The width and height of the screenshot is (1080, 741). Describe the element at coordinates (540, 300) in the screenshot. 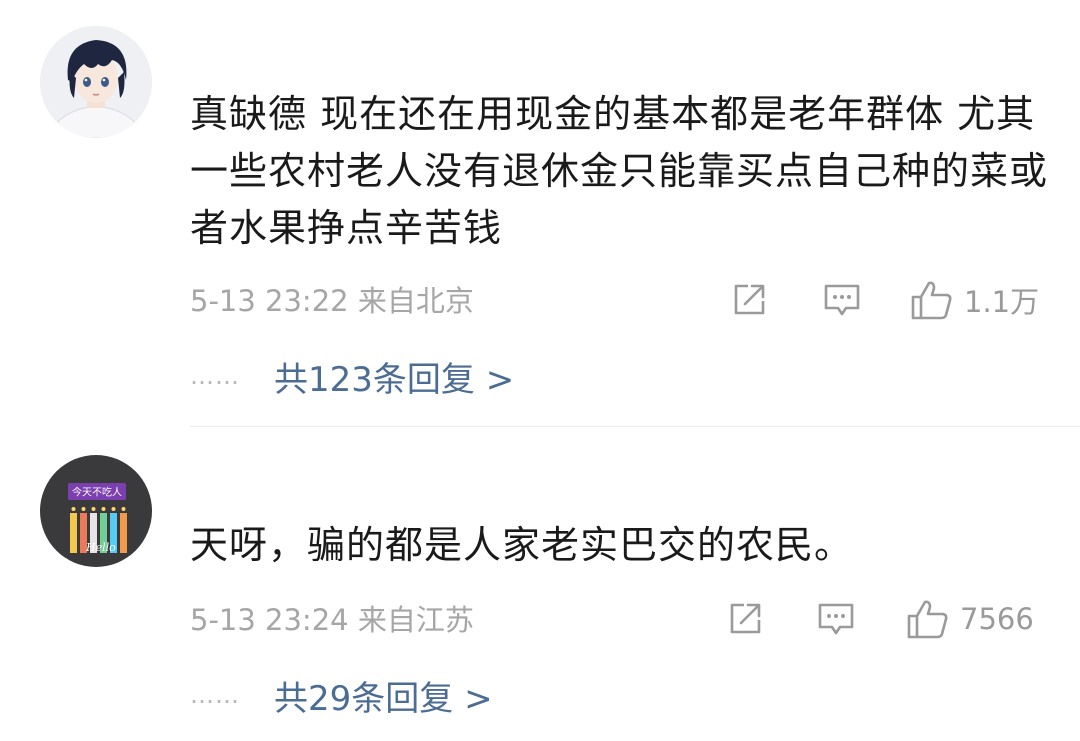

I see `comment-actions: 1.1万` at that location.